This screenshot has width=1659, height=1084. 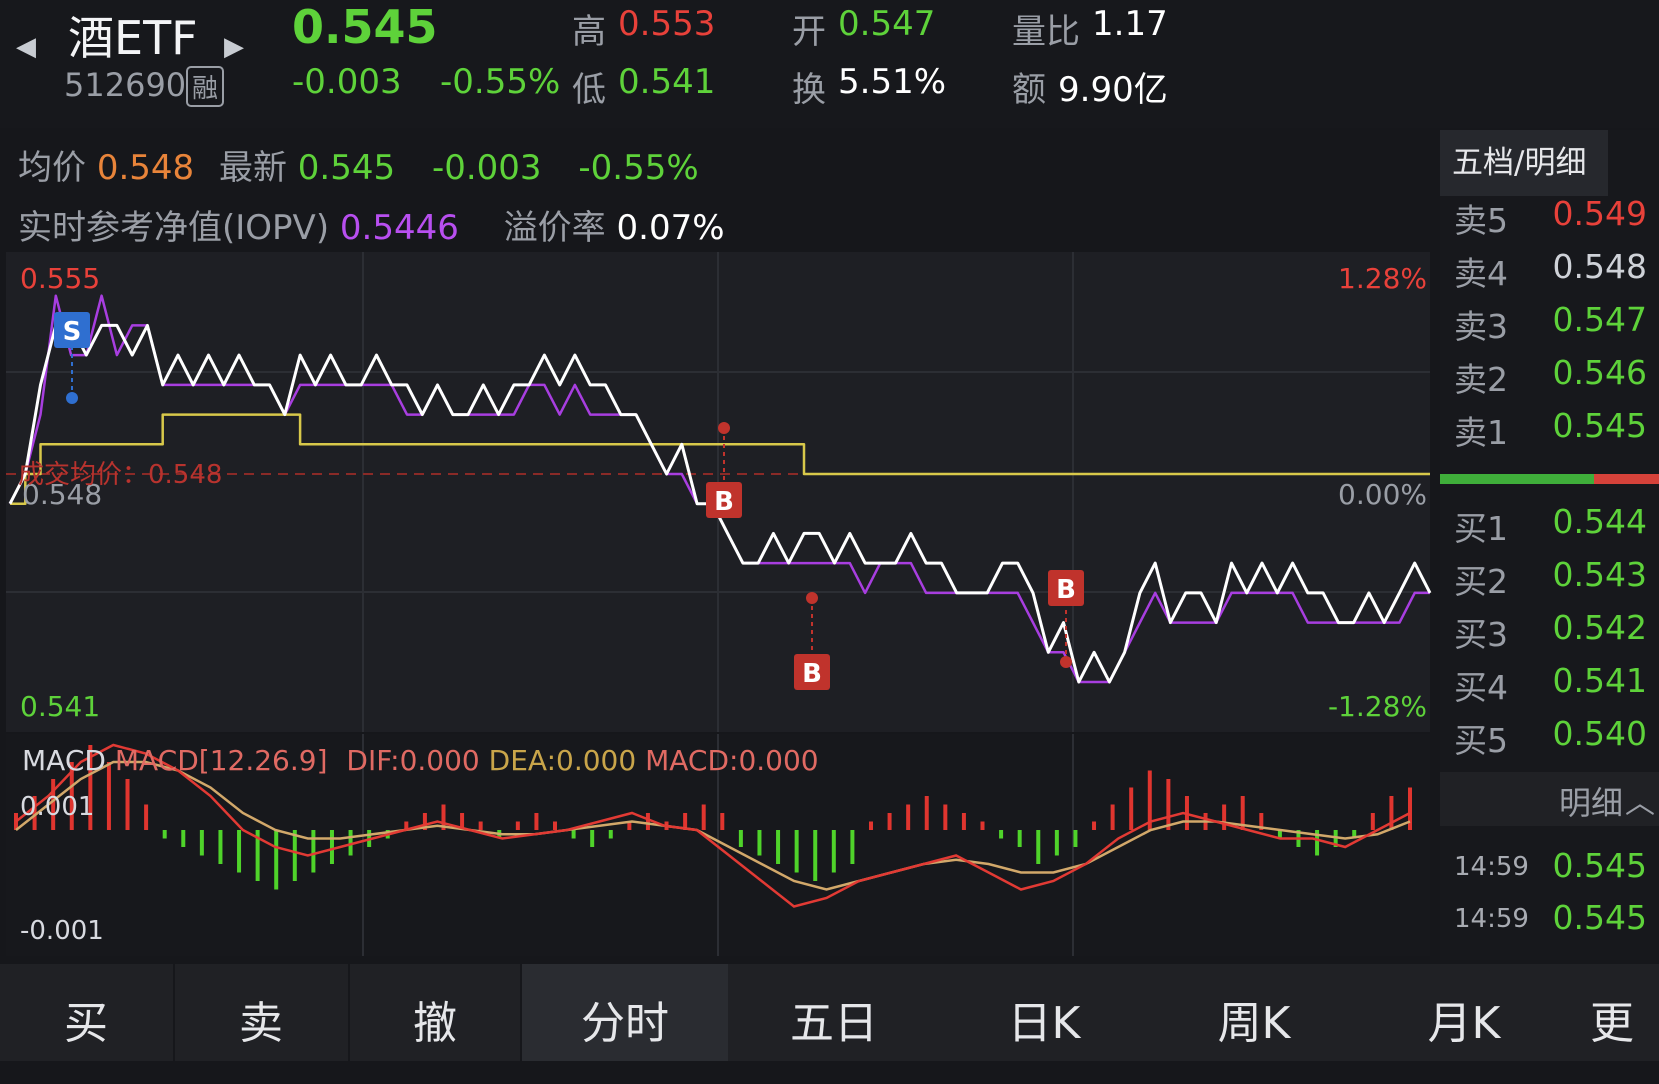 What do you see at coordinates (205, 86) in the screenshot?
I see `margin-badge: 融` at bounding box center [205, 86].